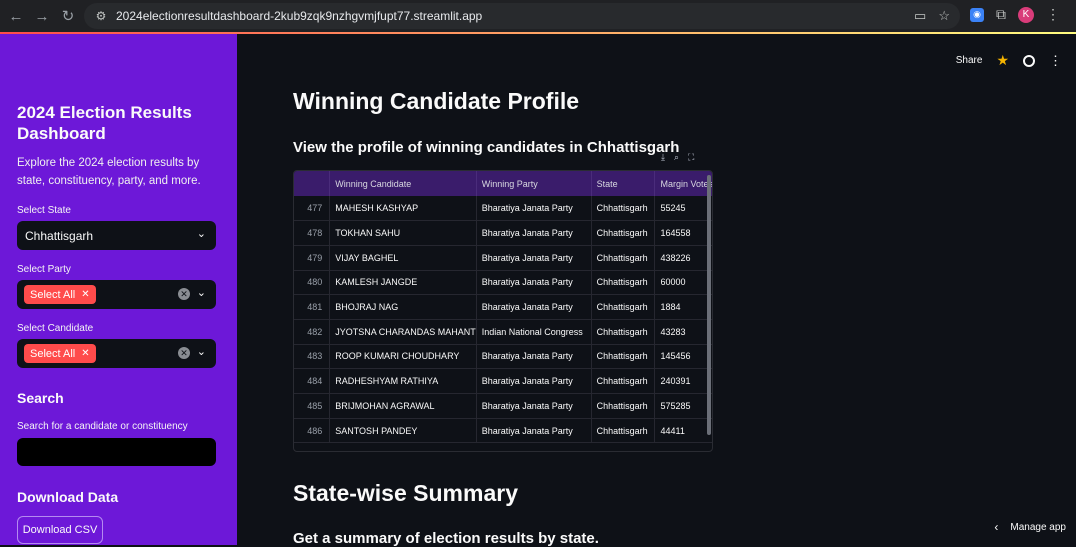 The image size is (1076, 547). Describe the element at coordinates (691, 157) in the screenshot. I see `fullscreen-icon: ⛶` at that location.